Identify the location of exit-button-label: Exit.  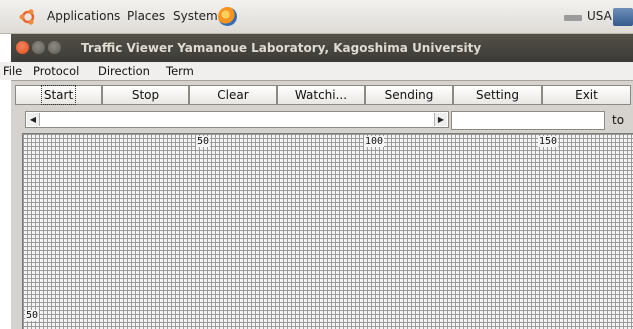
(586, 95).